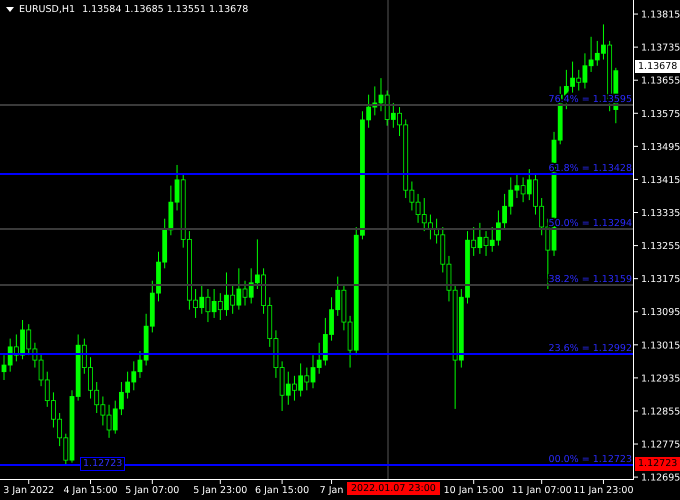 The height and width of the screenshot is (500, 680). Describe the element at coordinates (165, 9) in the screenshot. I see `ohlc-quote: 1.13584 1.13685 1.13551 1.13678` at that location.